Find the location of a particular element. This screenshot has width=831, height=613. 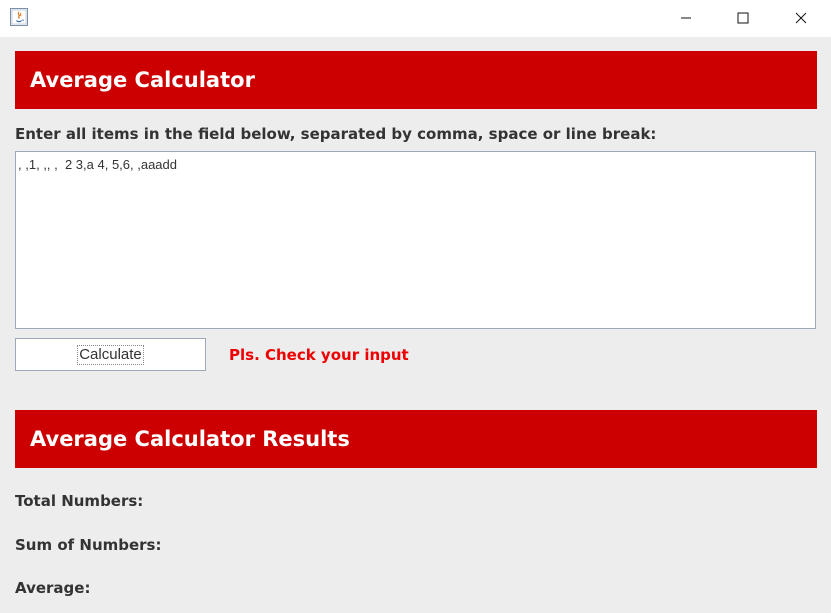

calculate-button-label: Calculate is located at coordinates (110, 354).